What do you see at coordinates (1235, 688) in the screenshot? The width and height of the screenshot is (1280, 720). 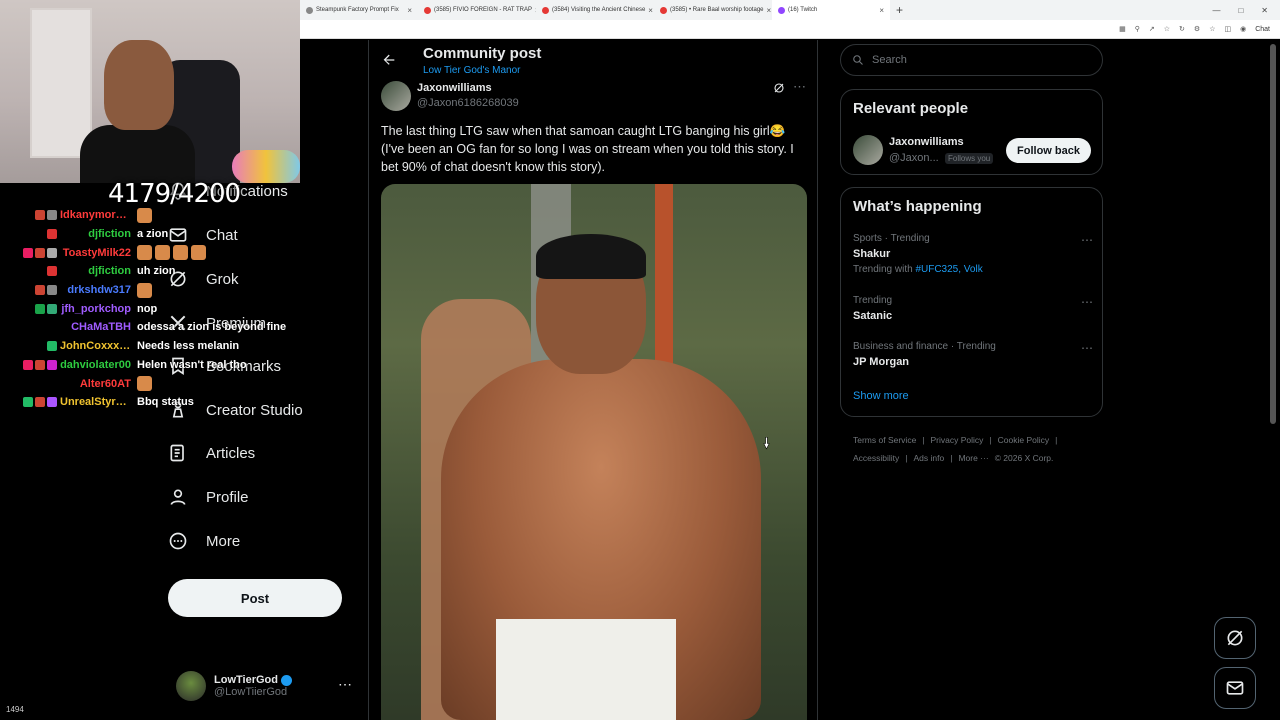 I see `messages-fab-button` at bounding box center [1235, 688].